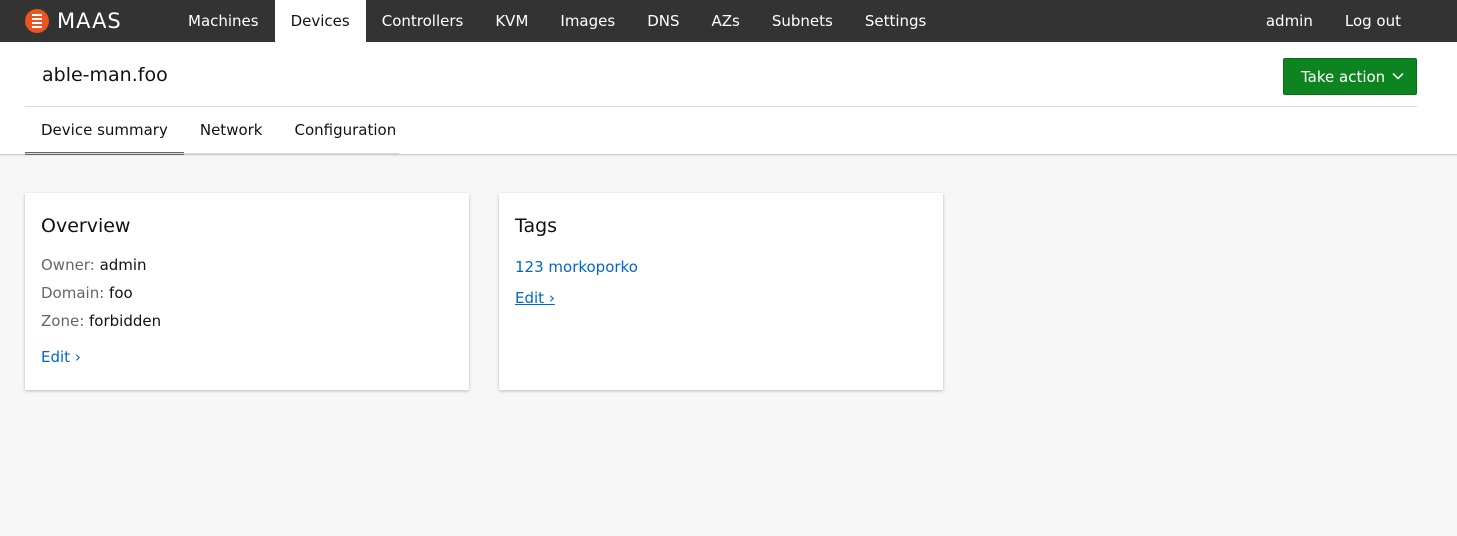  Describe the element at coordinates (61, 357) in the screenshot. I see `edit-overview-link: Edit ›` at that location.